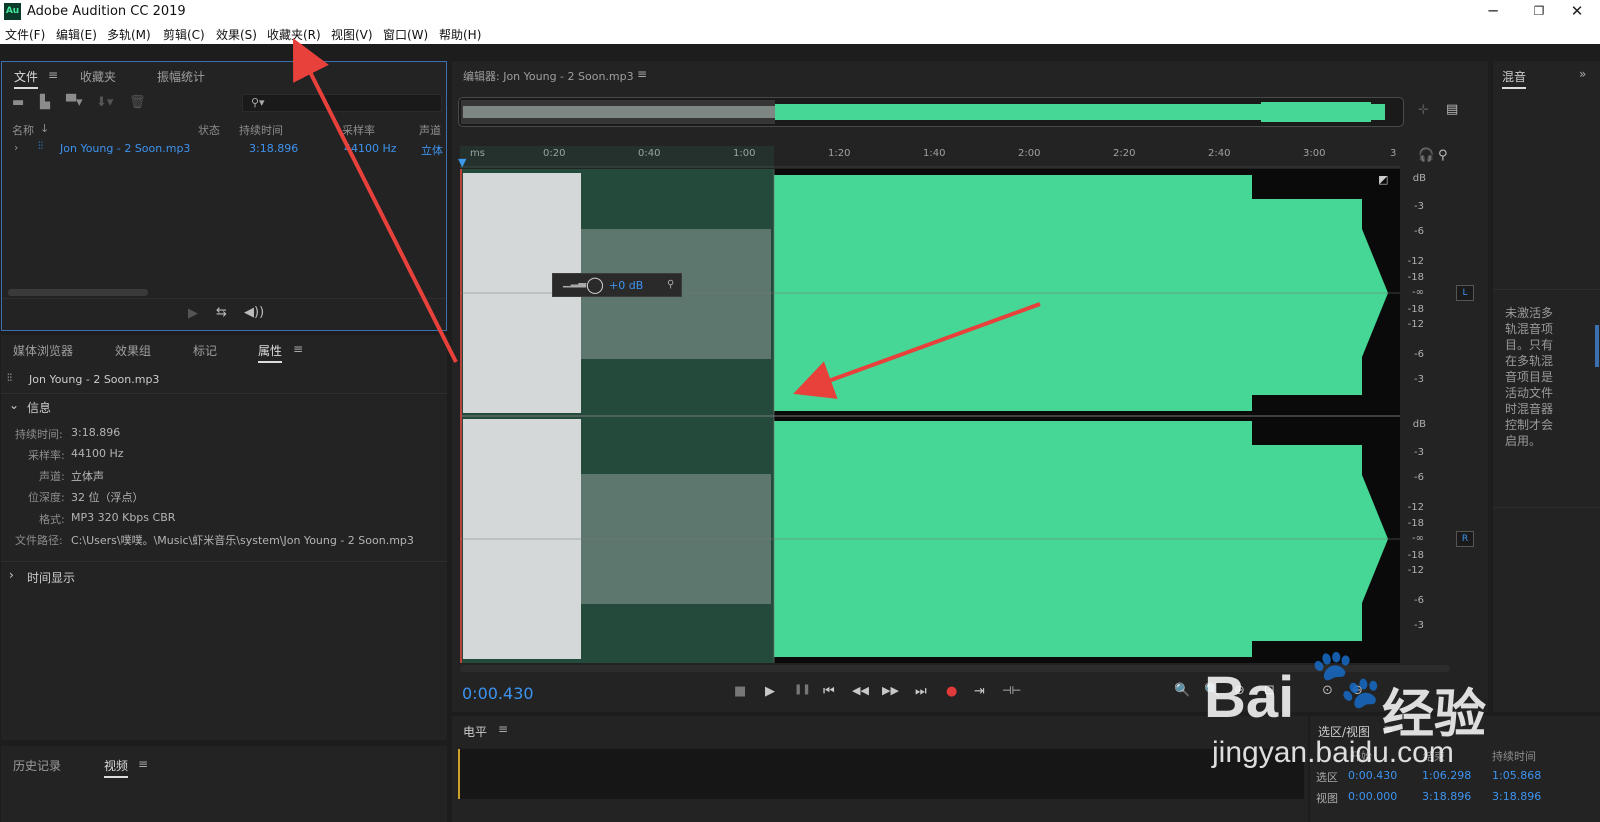  Describe the element at coordinates (917, 350) in the screenshot. I see `annotation-arrow-waveform` at that location.